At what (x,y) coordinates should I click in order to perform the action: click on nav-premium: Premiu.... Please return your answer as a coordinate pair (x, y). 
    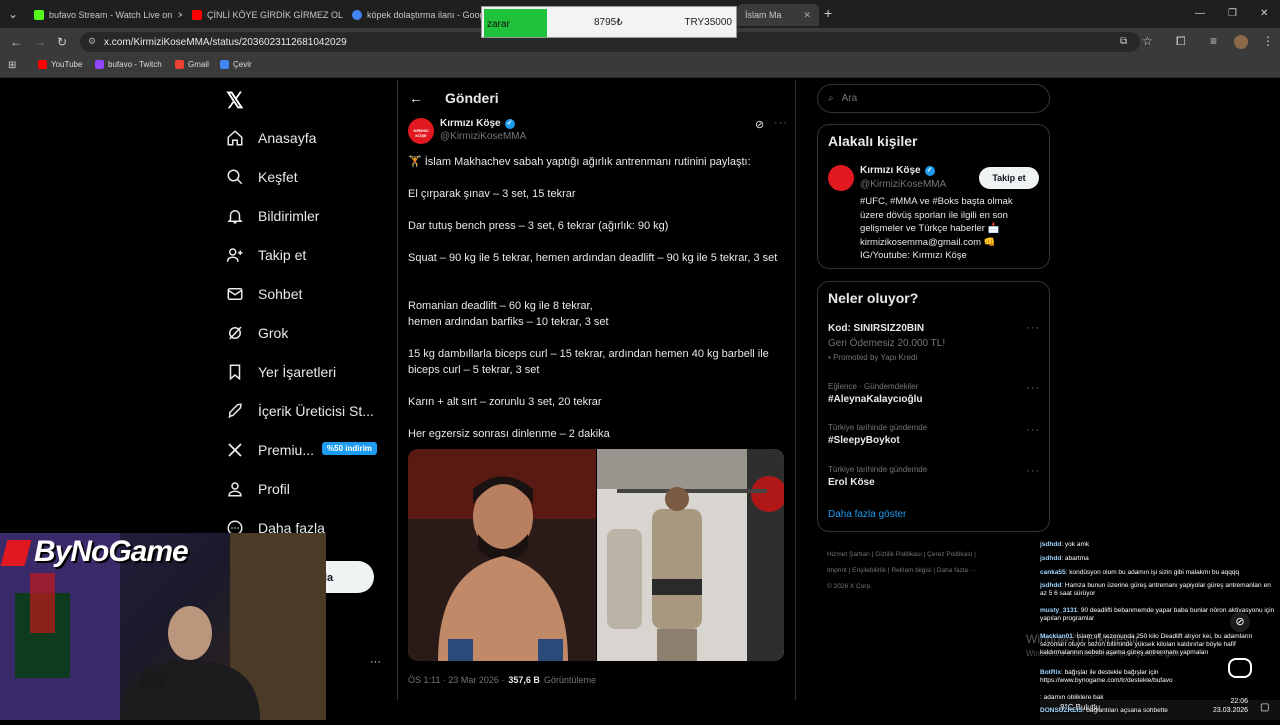
    Looking at the image, I should click on (270, 450).